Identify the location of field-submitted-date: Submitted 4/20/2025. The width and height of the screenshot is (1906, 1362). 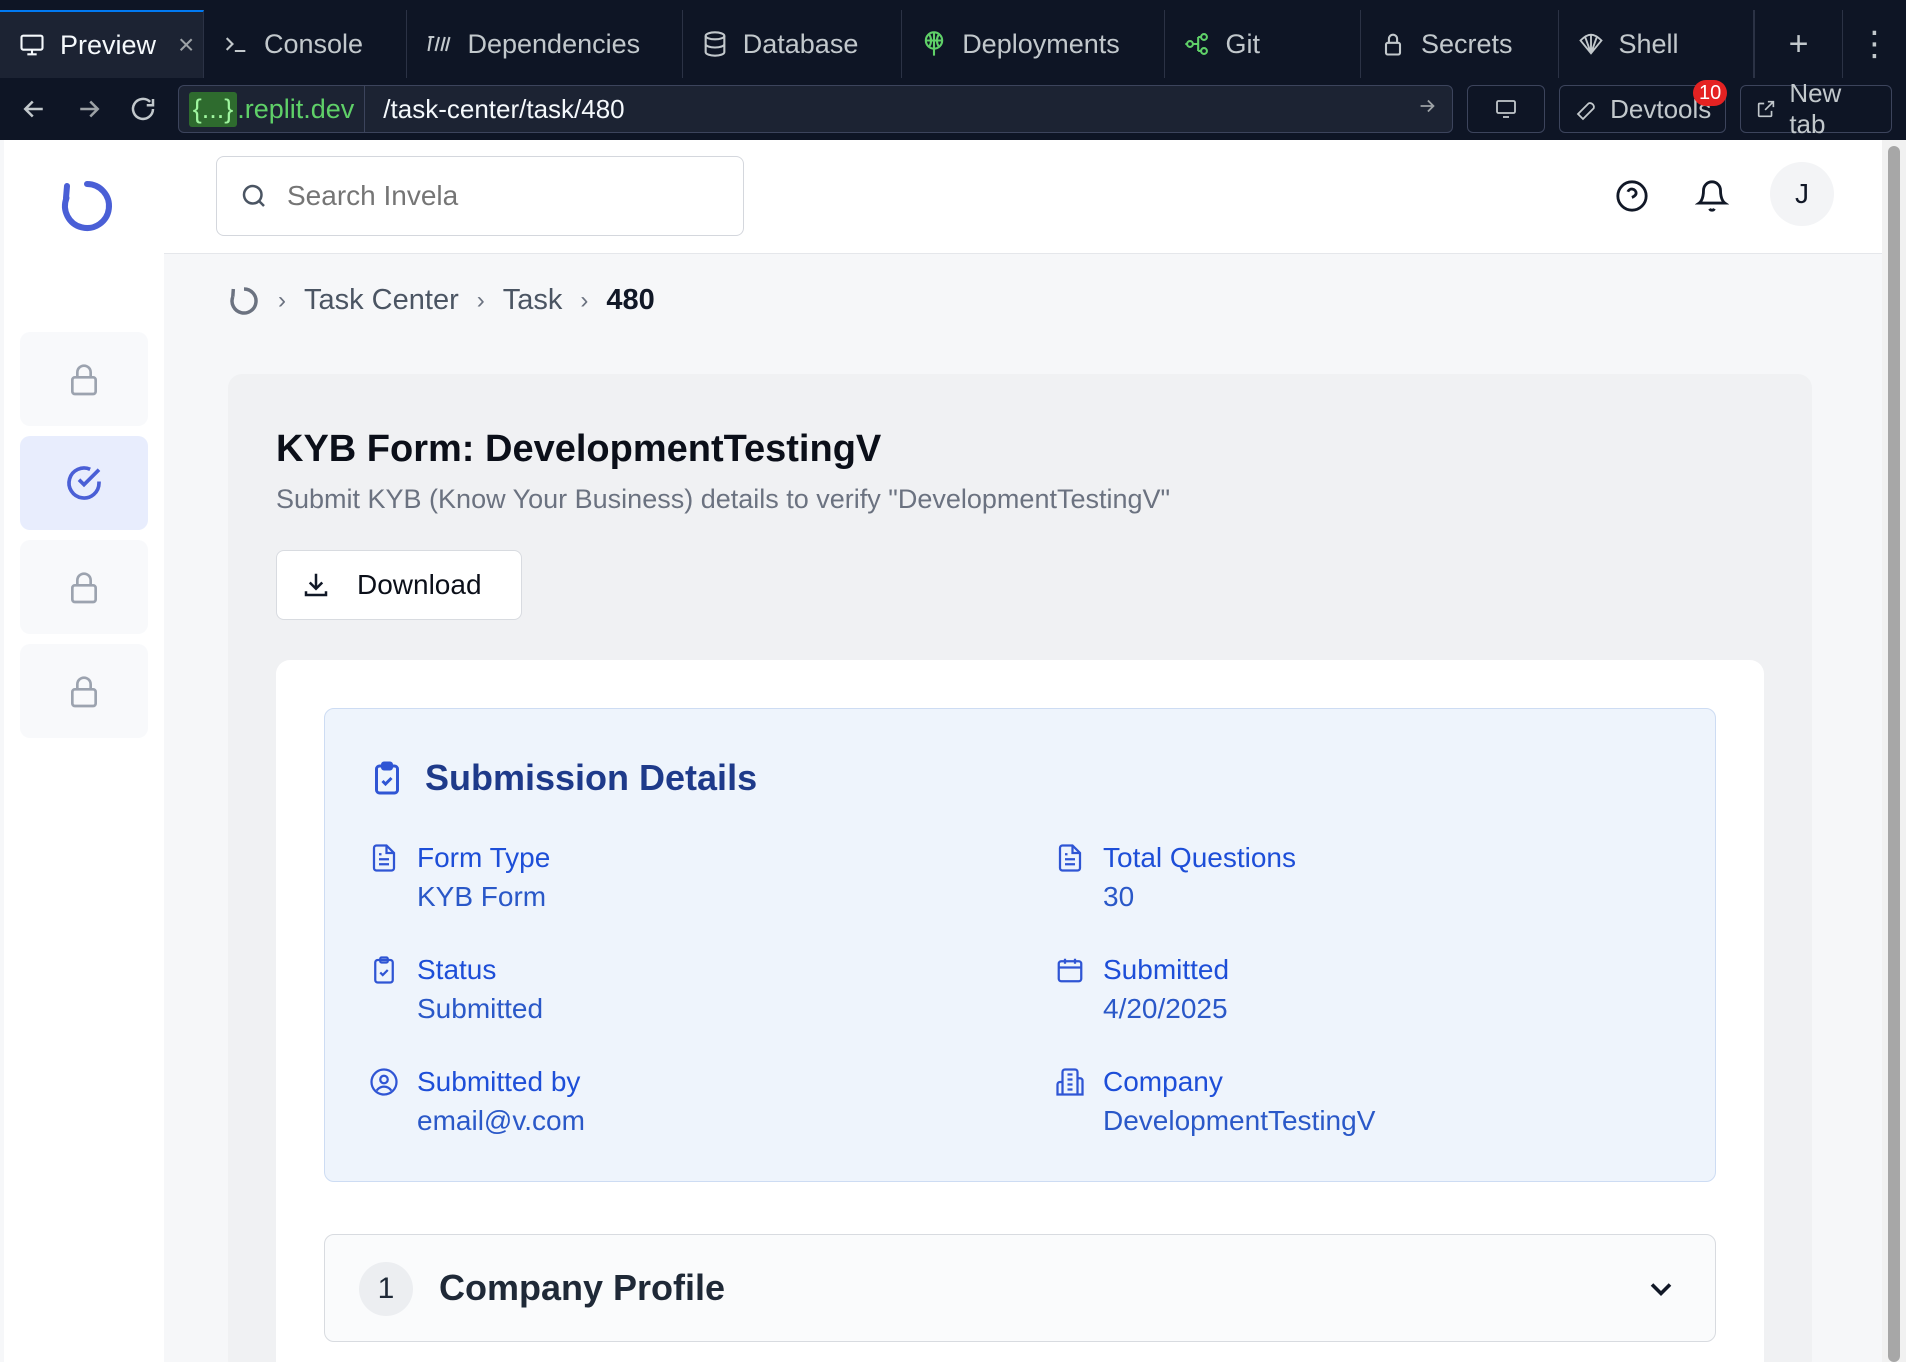
(1142, 990).